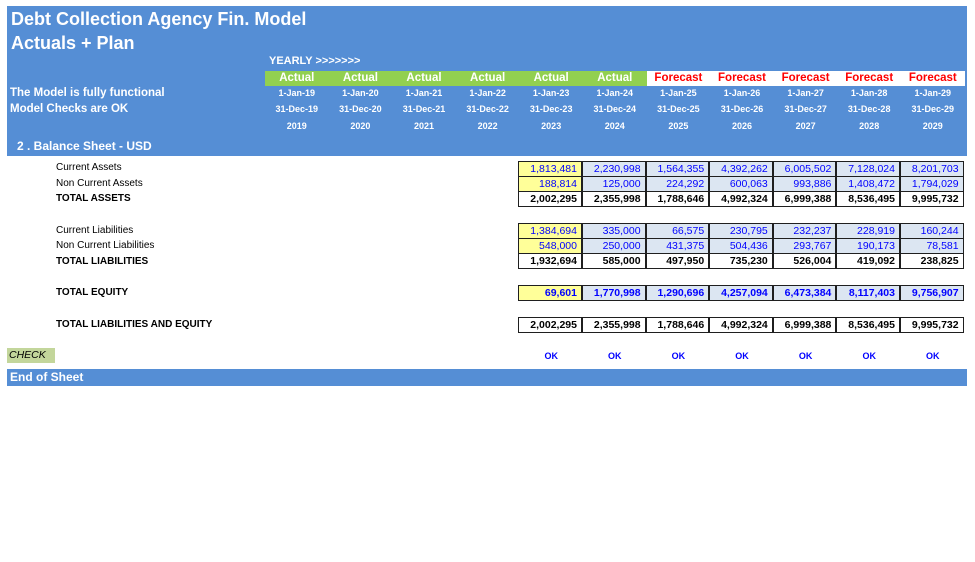  Describe the element at coordinates (804, 231) in the screenshot. I see `cell-current-liabilities-2027: 232,237` at that location.